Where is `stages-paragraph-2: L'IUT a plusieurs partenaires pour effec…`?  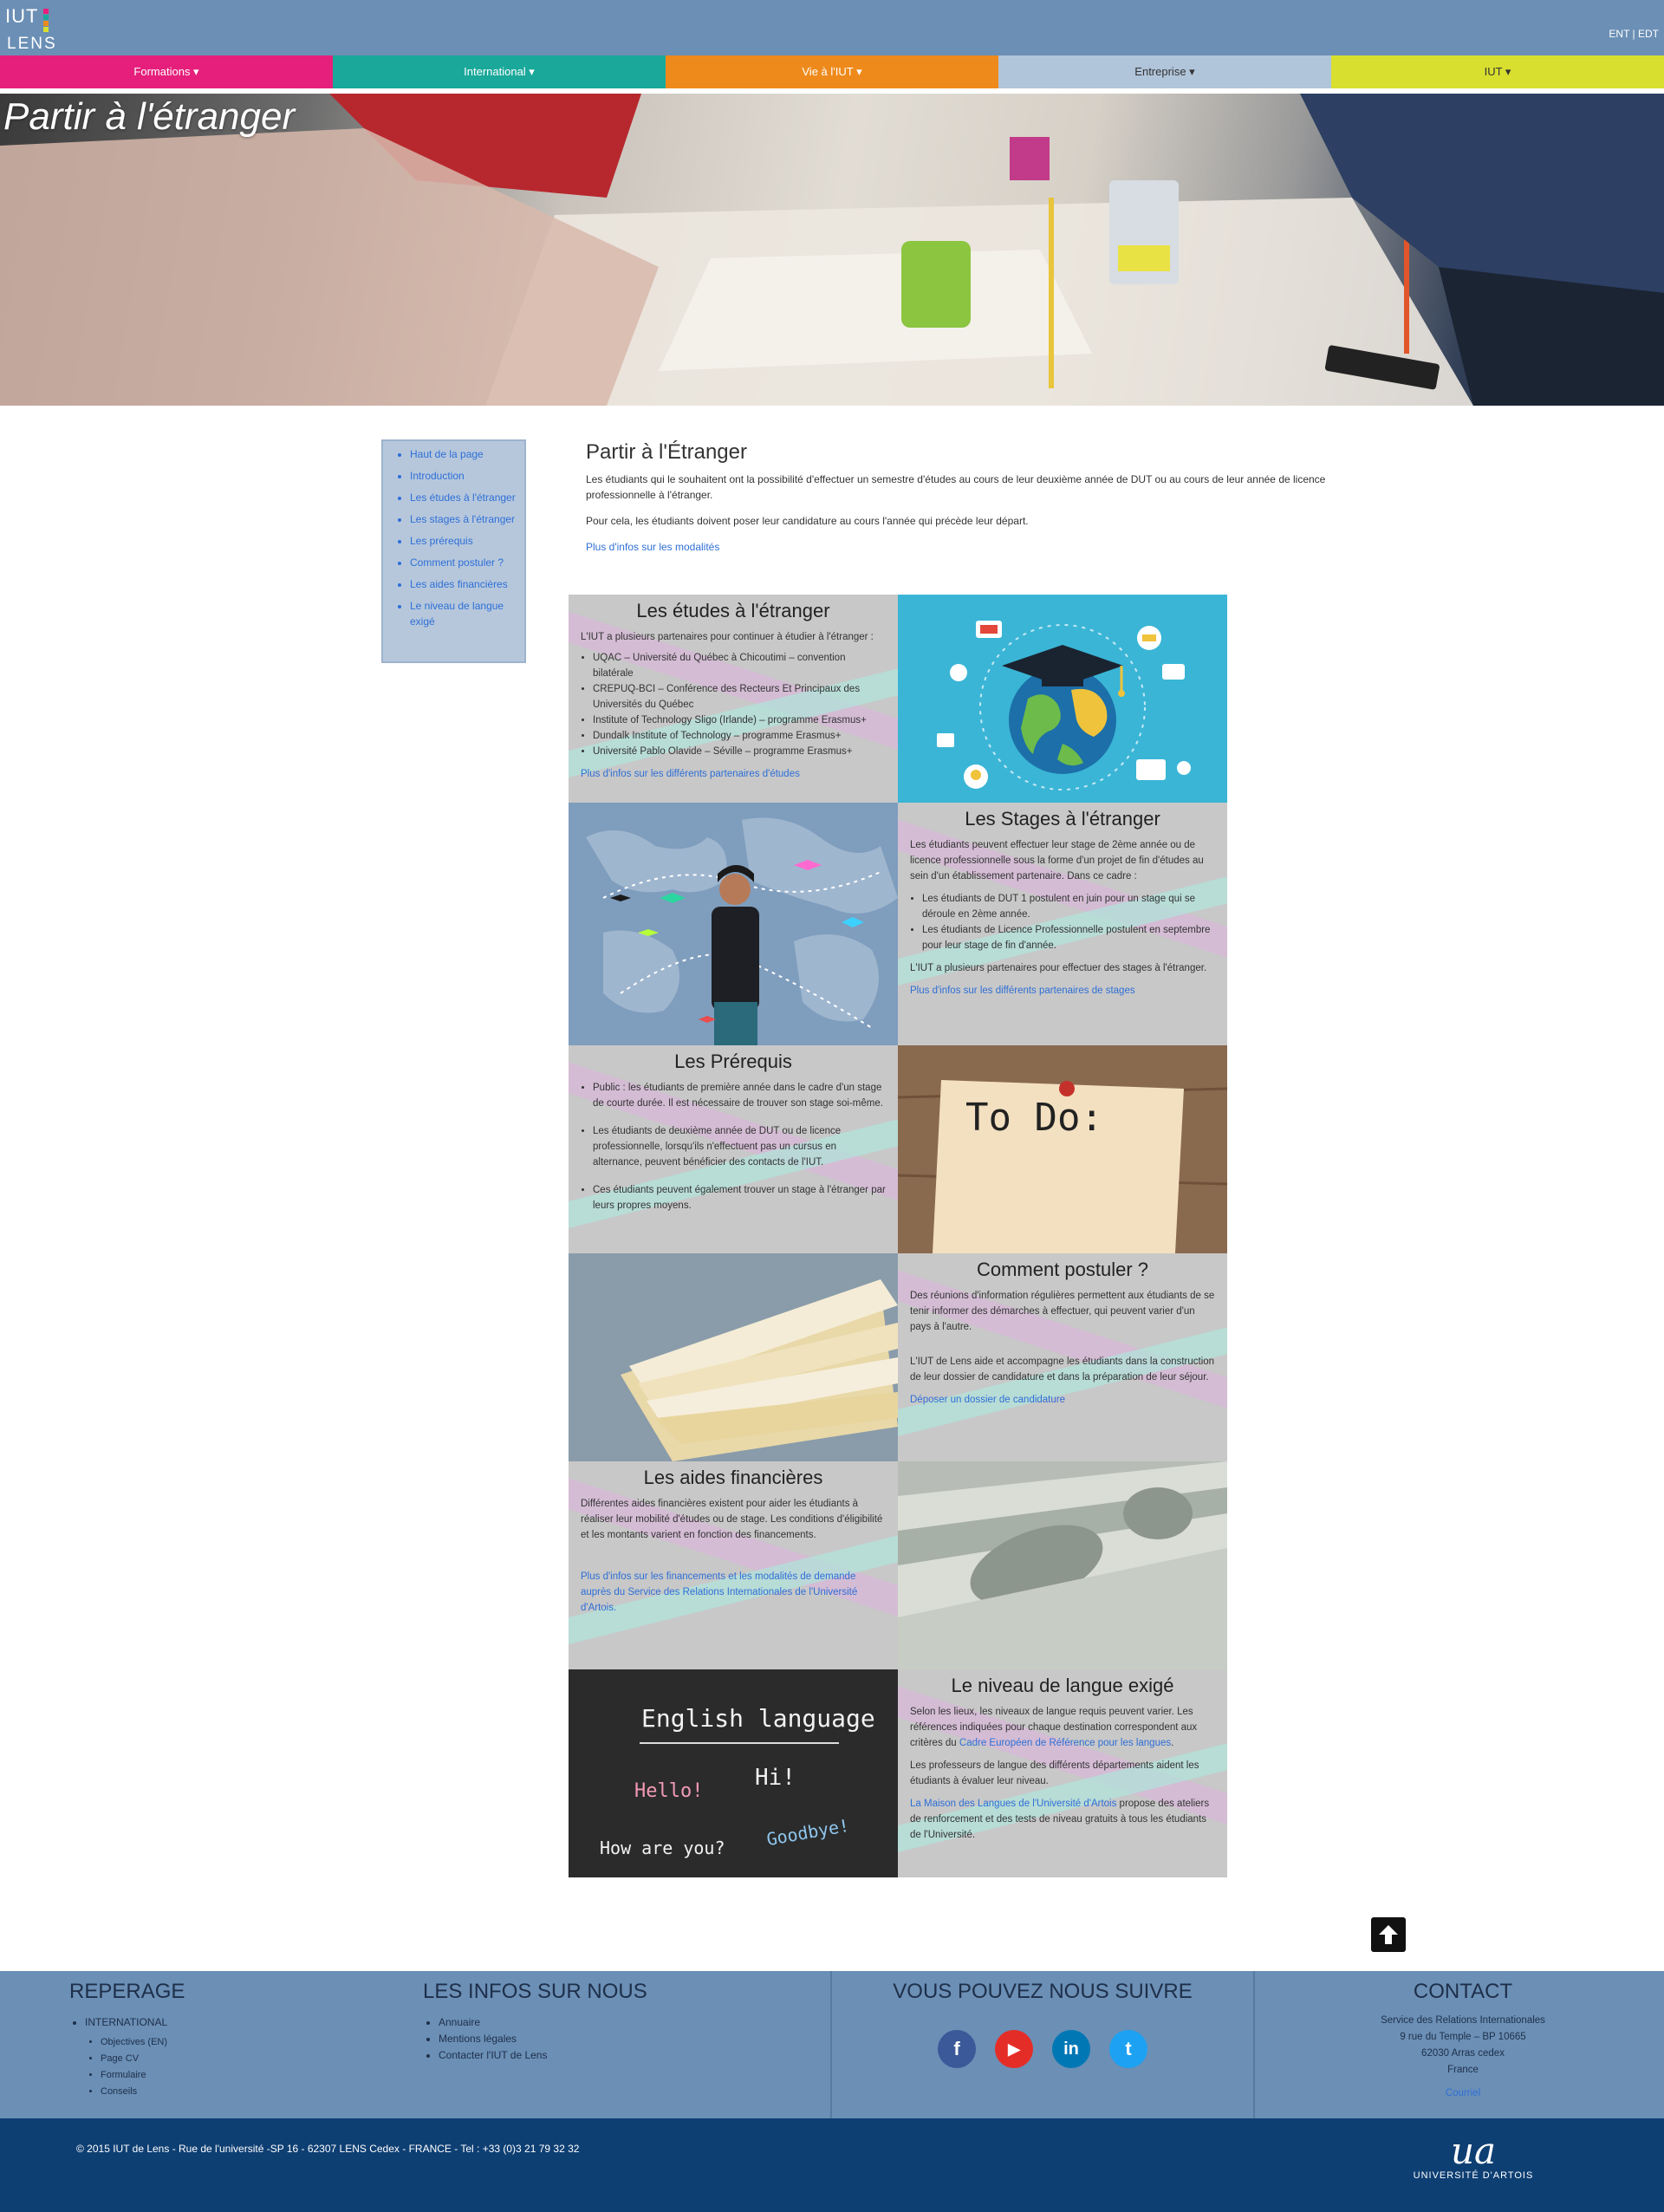
stages-paragraph-2: L'IUT a plusieurs partenaires pour effec… is located at coordinates (1058, 968).